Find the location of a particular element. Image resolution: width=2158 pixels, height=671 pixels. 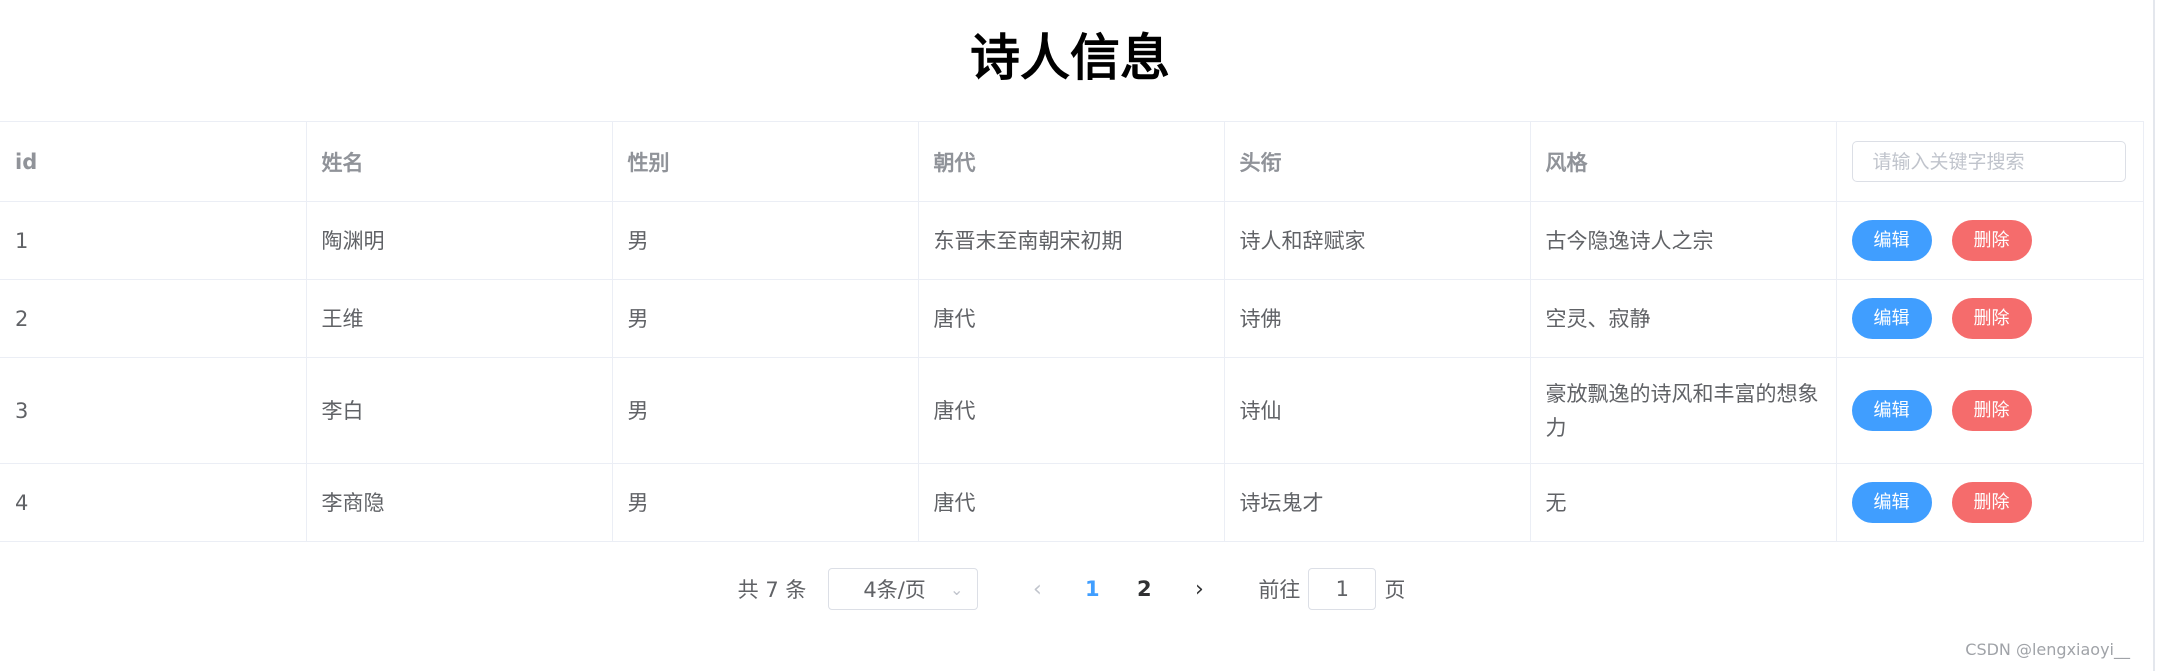

column-header-id: id is located at coordinates (153, 161).